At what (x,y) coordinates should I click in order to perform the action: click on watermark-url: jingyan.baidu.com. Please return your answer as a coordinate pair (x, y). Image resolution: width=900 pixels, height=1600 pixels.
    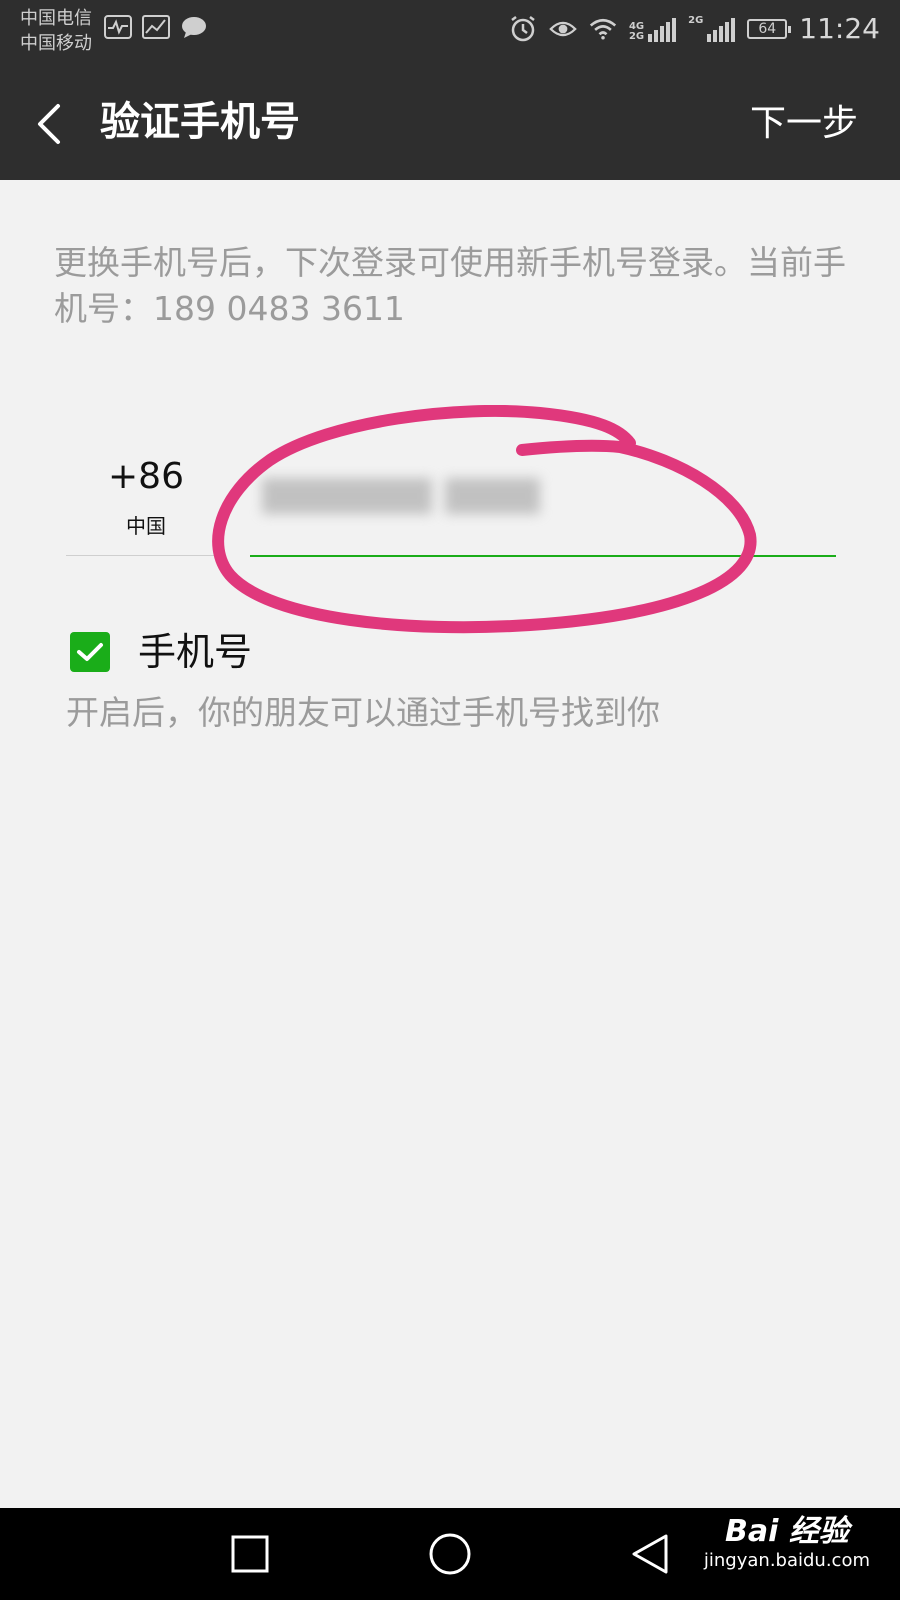
    Looking at the image, I should click on (786, 1560).